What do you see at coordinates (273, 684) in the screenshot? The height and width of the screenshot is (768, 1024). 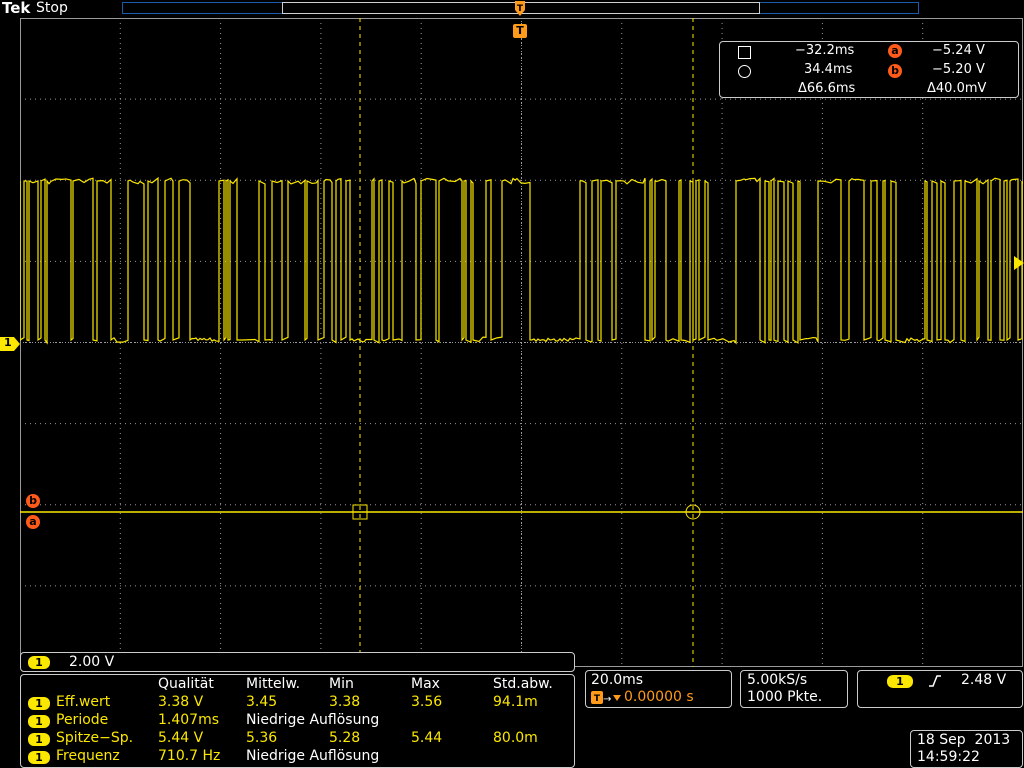 I see `col-header-mean: Mittelw.` at bounding box center [273, 684].